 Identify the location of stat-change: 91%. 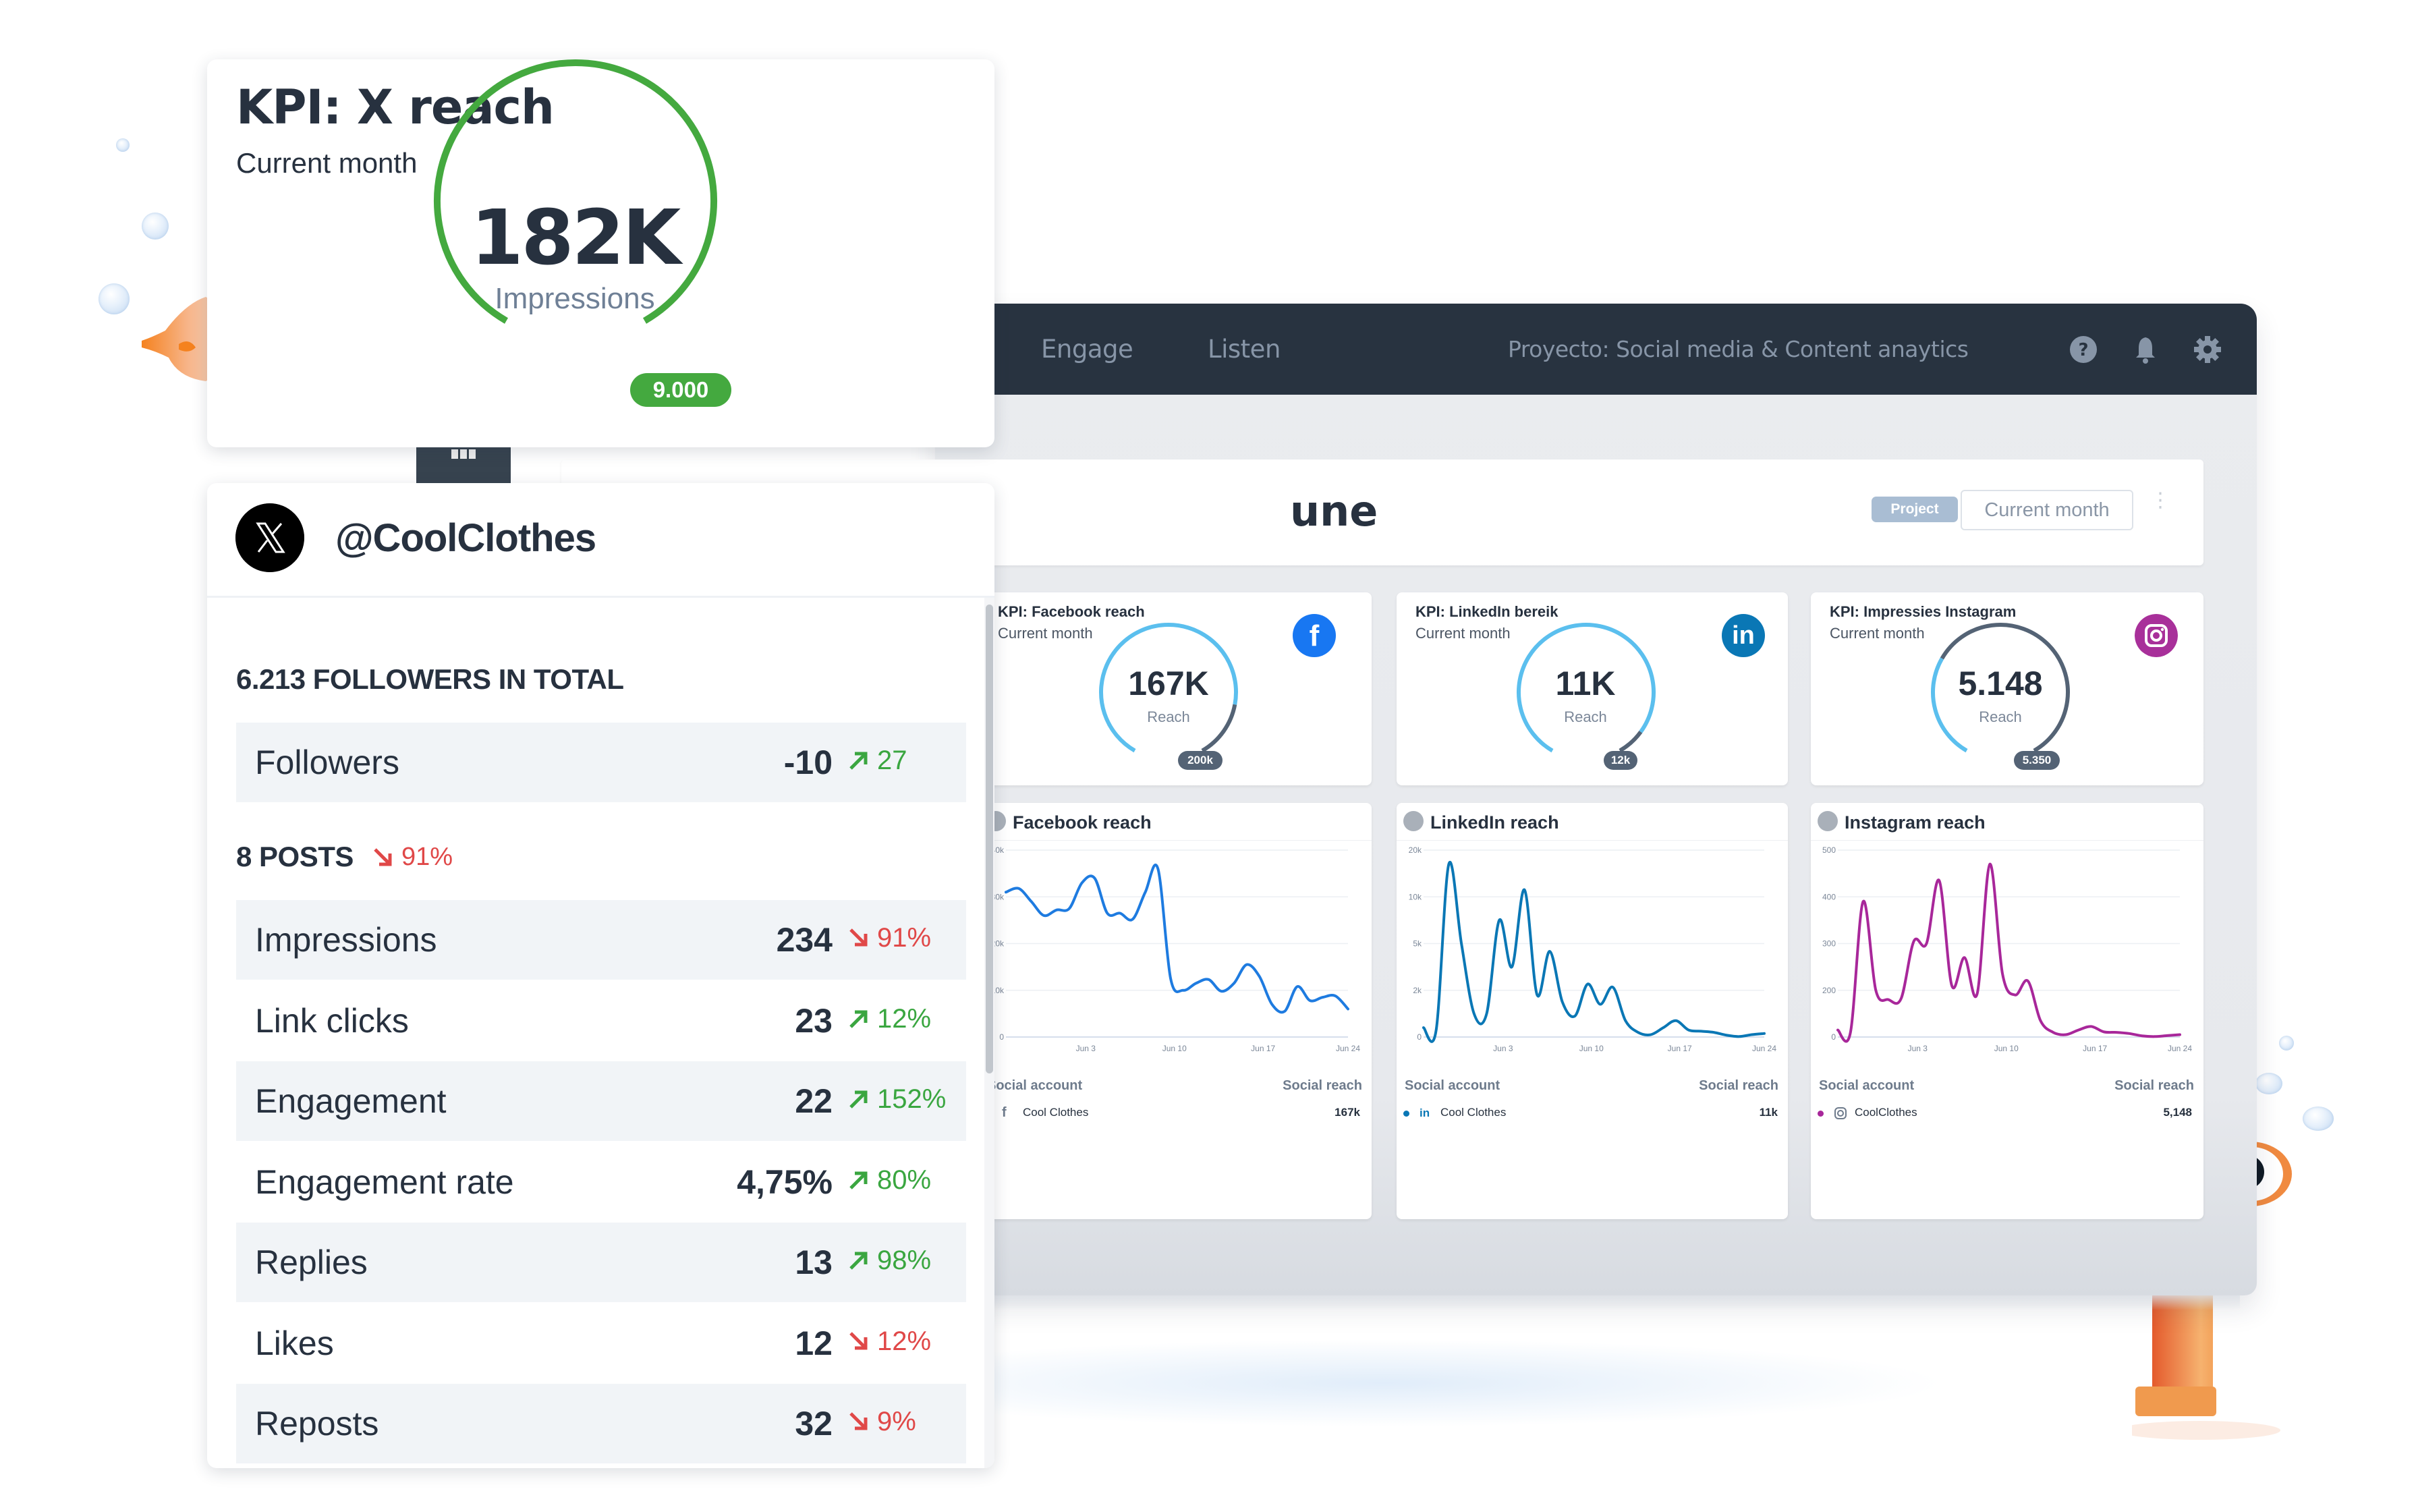
(904, 938).